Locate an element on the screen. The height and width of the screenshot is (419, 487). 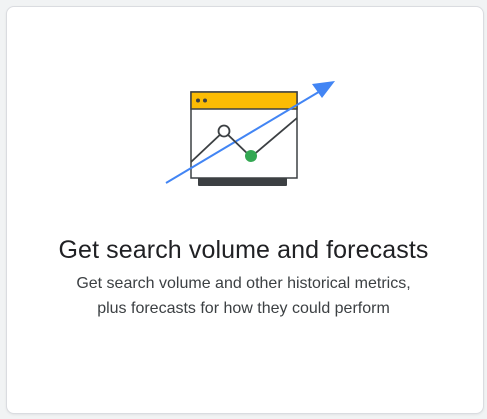
forecast-chart-icon is located at coordinates (250, 133).